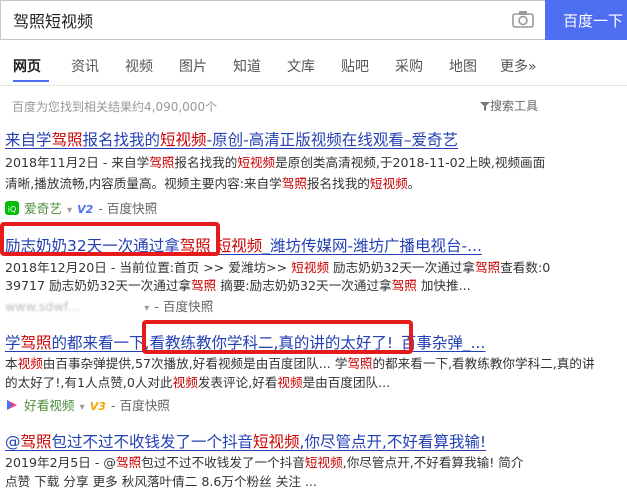 The image size is (627, 496). Describe the element at coordinates (514, 106) in the screenshot. I see `search-tools-label: 搜索工具` at that location.